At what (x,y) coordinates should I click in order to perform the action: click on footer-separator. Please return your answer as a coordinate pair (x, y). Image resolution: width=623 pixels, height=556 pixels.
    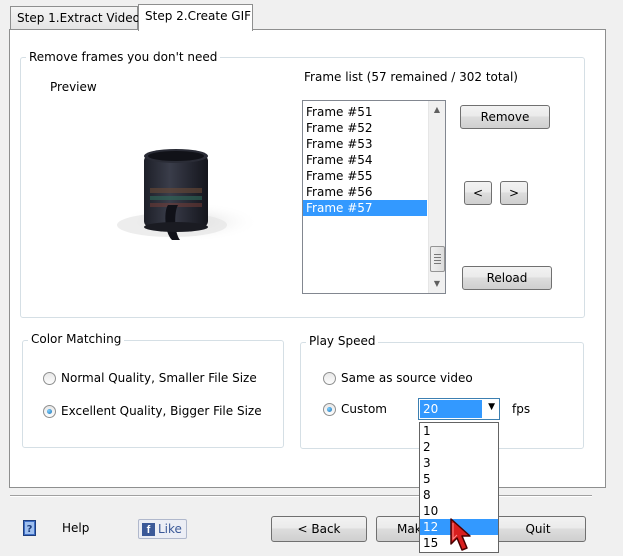
    Looking at the image, I should click on (301, 496).